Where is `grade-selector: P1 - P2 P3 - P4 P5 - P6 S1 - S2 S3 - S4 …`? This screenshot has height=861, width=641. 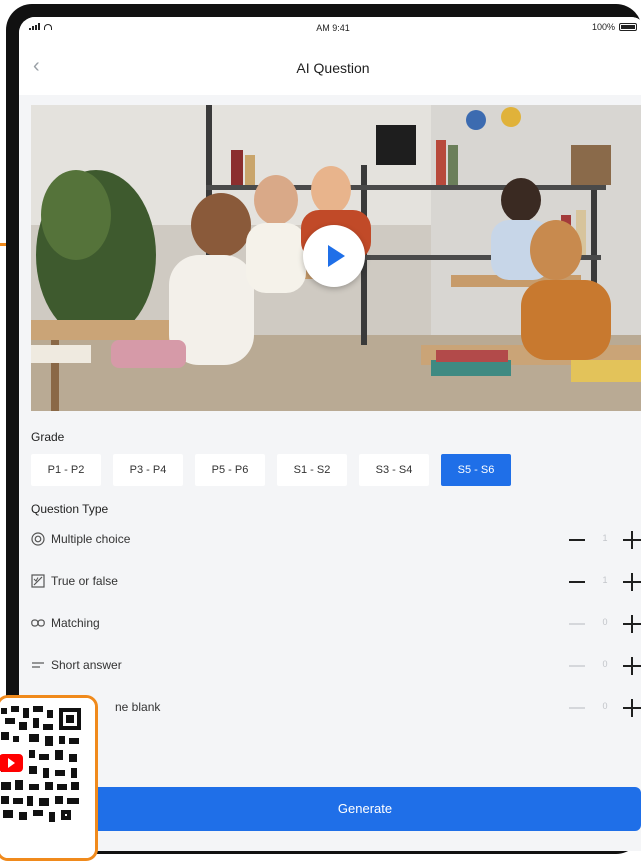 grade-selector: P1 - P2 P3 - P4 P5 - P6 S1 - S2 S3 - S4 … is located at coordinates (271, 470).